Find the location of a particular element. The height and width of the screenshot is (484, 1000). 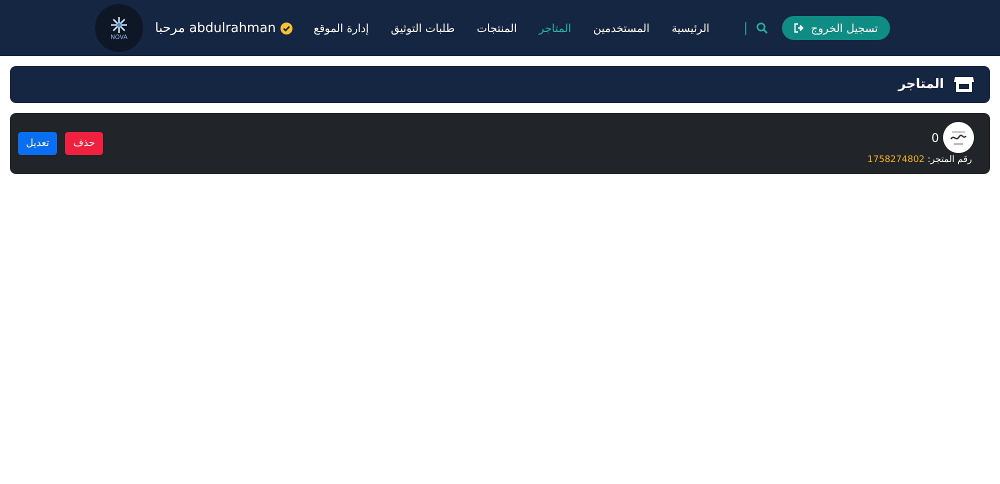

nav-link: الرئيسية is located at coordinates (691, 28).